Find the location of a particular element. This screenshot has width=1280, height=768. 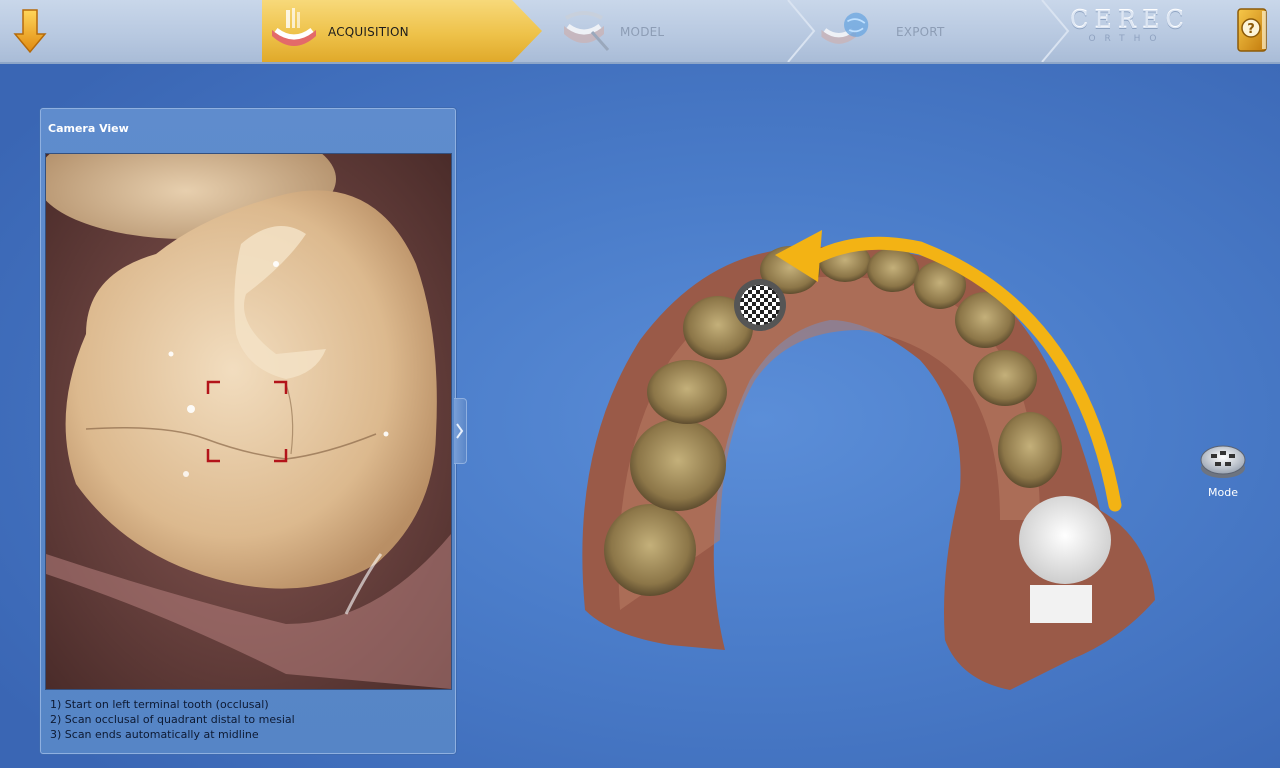

camera-panel-title: Camera View is located at coordinates (88, 128).